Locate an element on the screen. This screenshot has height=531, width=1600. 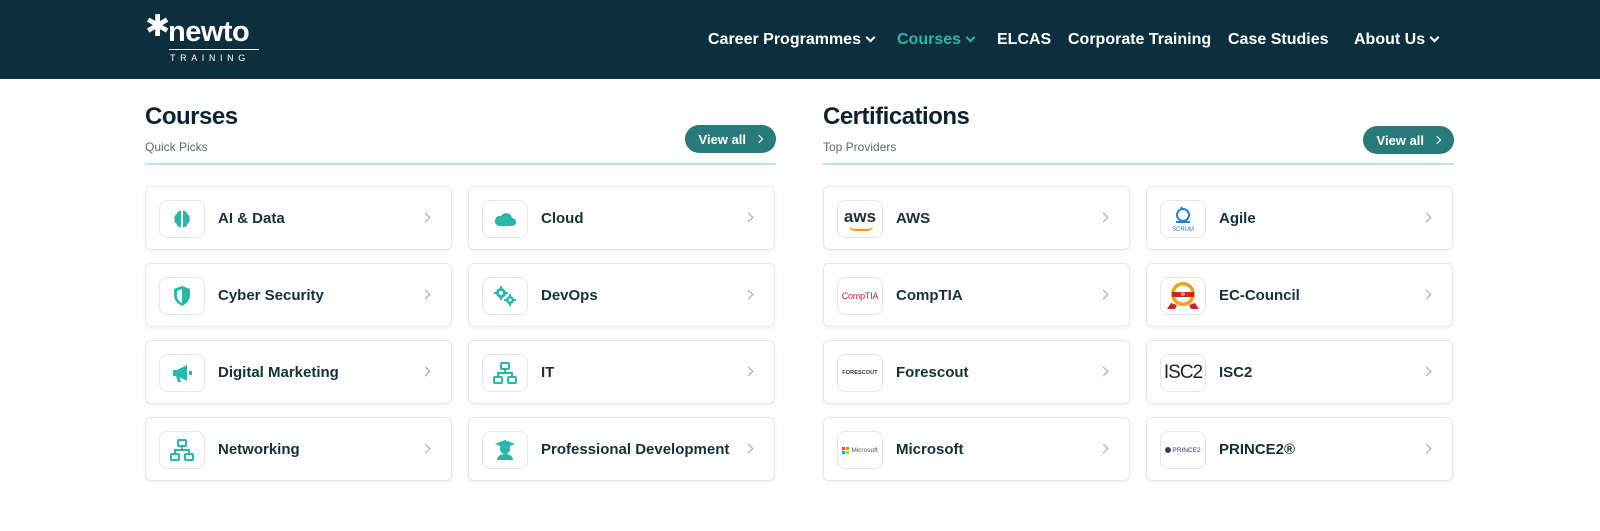
cloud-icon is located at coordinates (505, 219).